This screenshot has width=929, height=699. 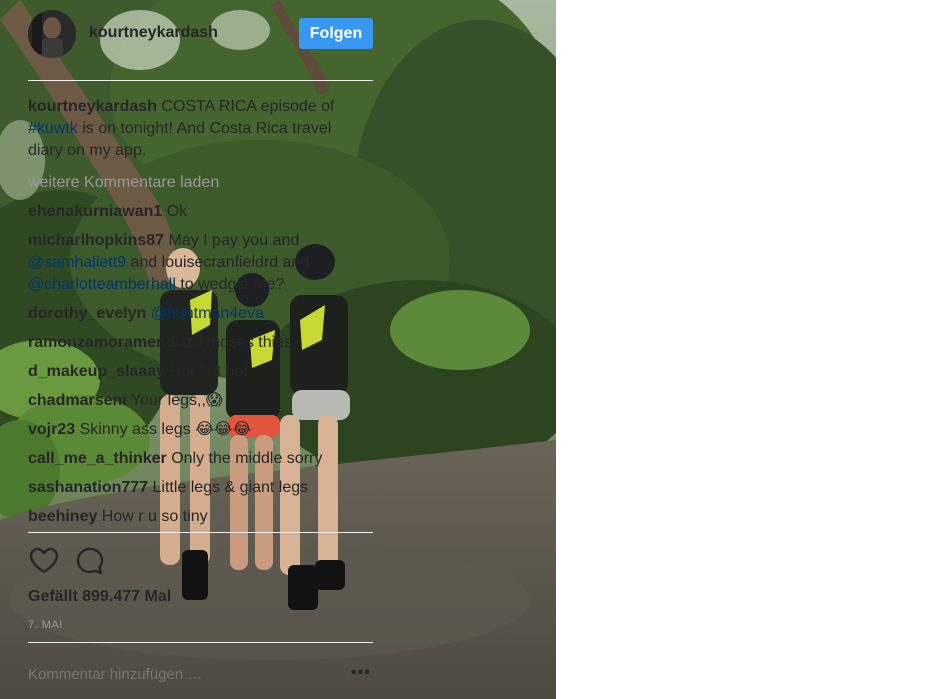 What do you see at coordinates (115, 342) in the screenshot?
I see `comment-username: ramonzamoramendoza` at bounding box center [115, 342].